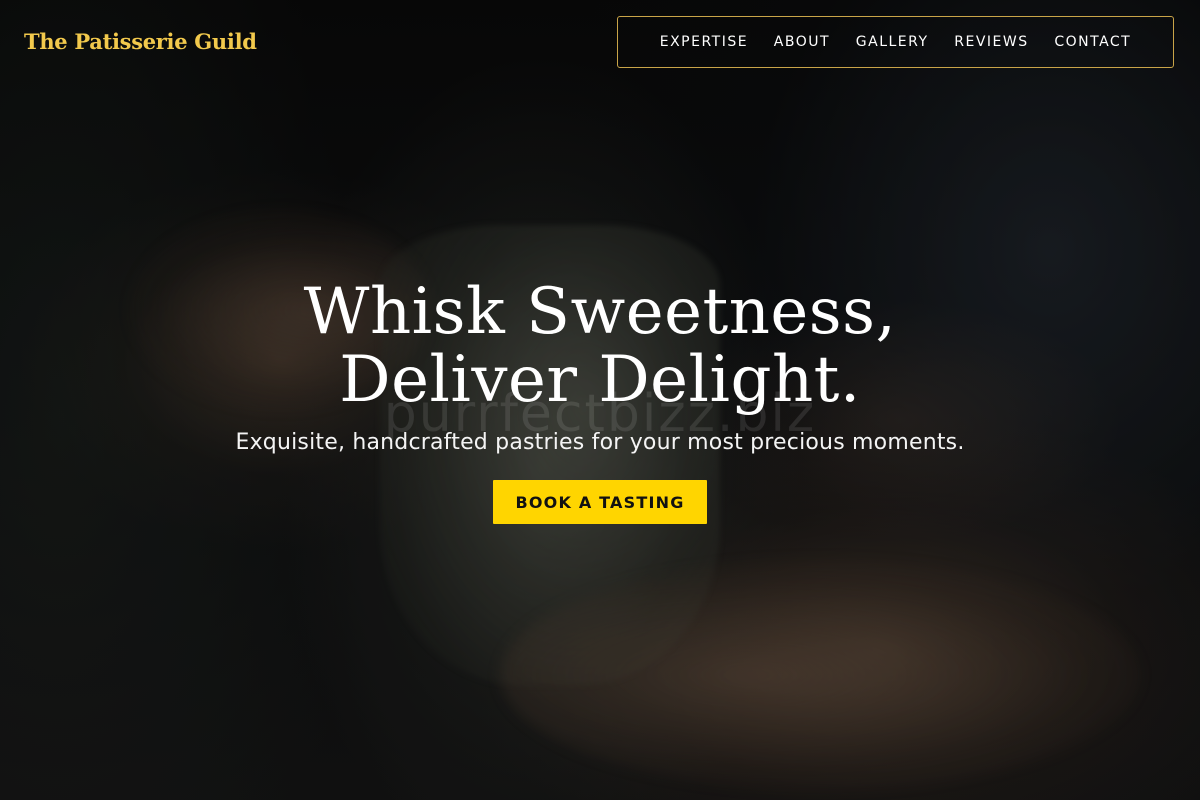 This screenshot has height=800, width=1200. Describe the element at coordinates (704, 42) in the screenshot. I see `nav-link-expertise: EXPERTISE` at that location.